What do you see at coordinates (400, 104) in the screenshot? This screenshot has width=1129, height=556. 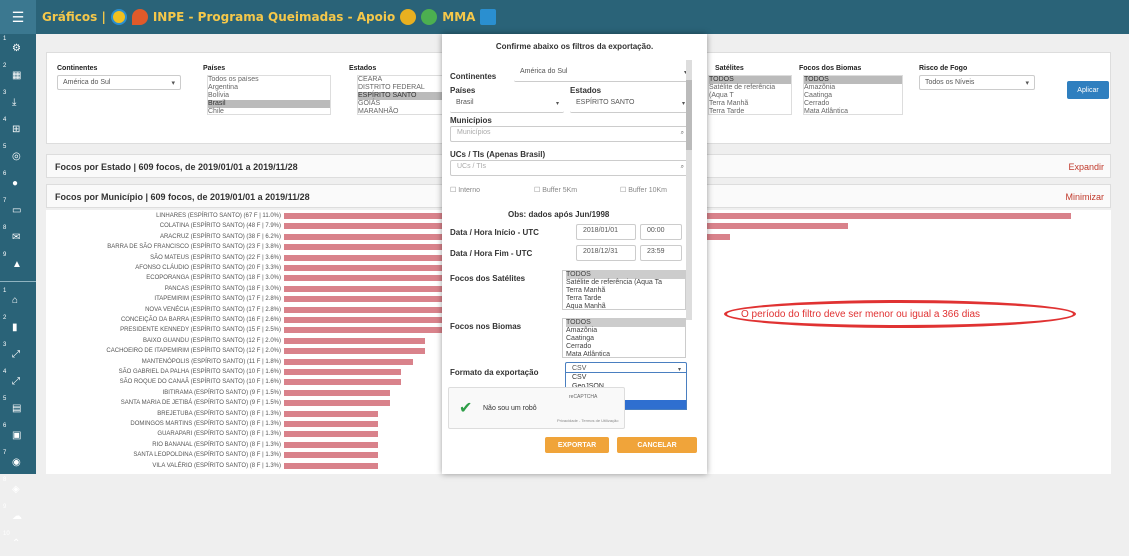 I see `list-option: GOIÁS` at bounding box center [400, 104].